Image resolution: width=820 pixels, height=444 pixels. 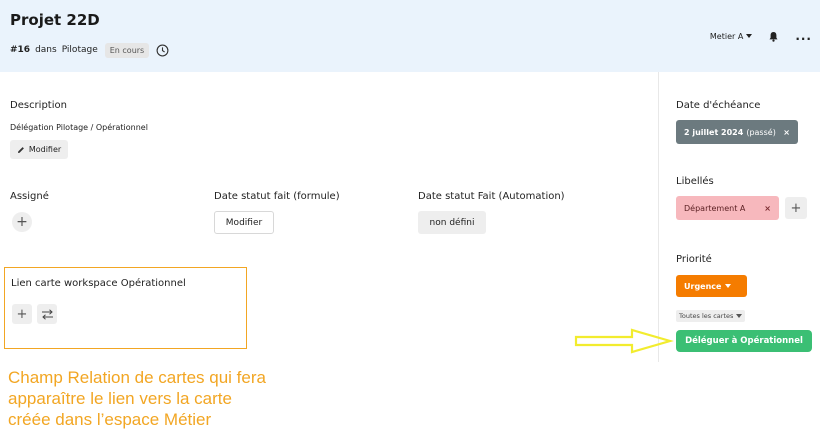 I want to click on swap-arrows-icon, so click(x=47, y=314).